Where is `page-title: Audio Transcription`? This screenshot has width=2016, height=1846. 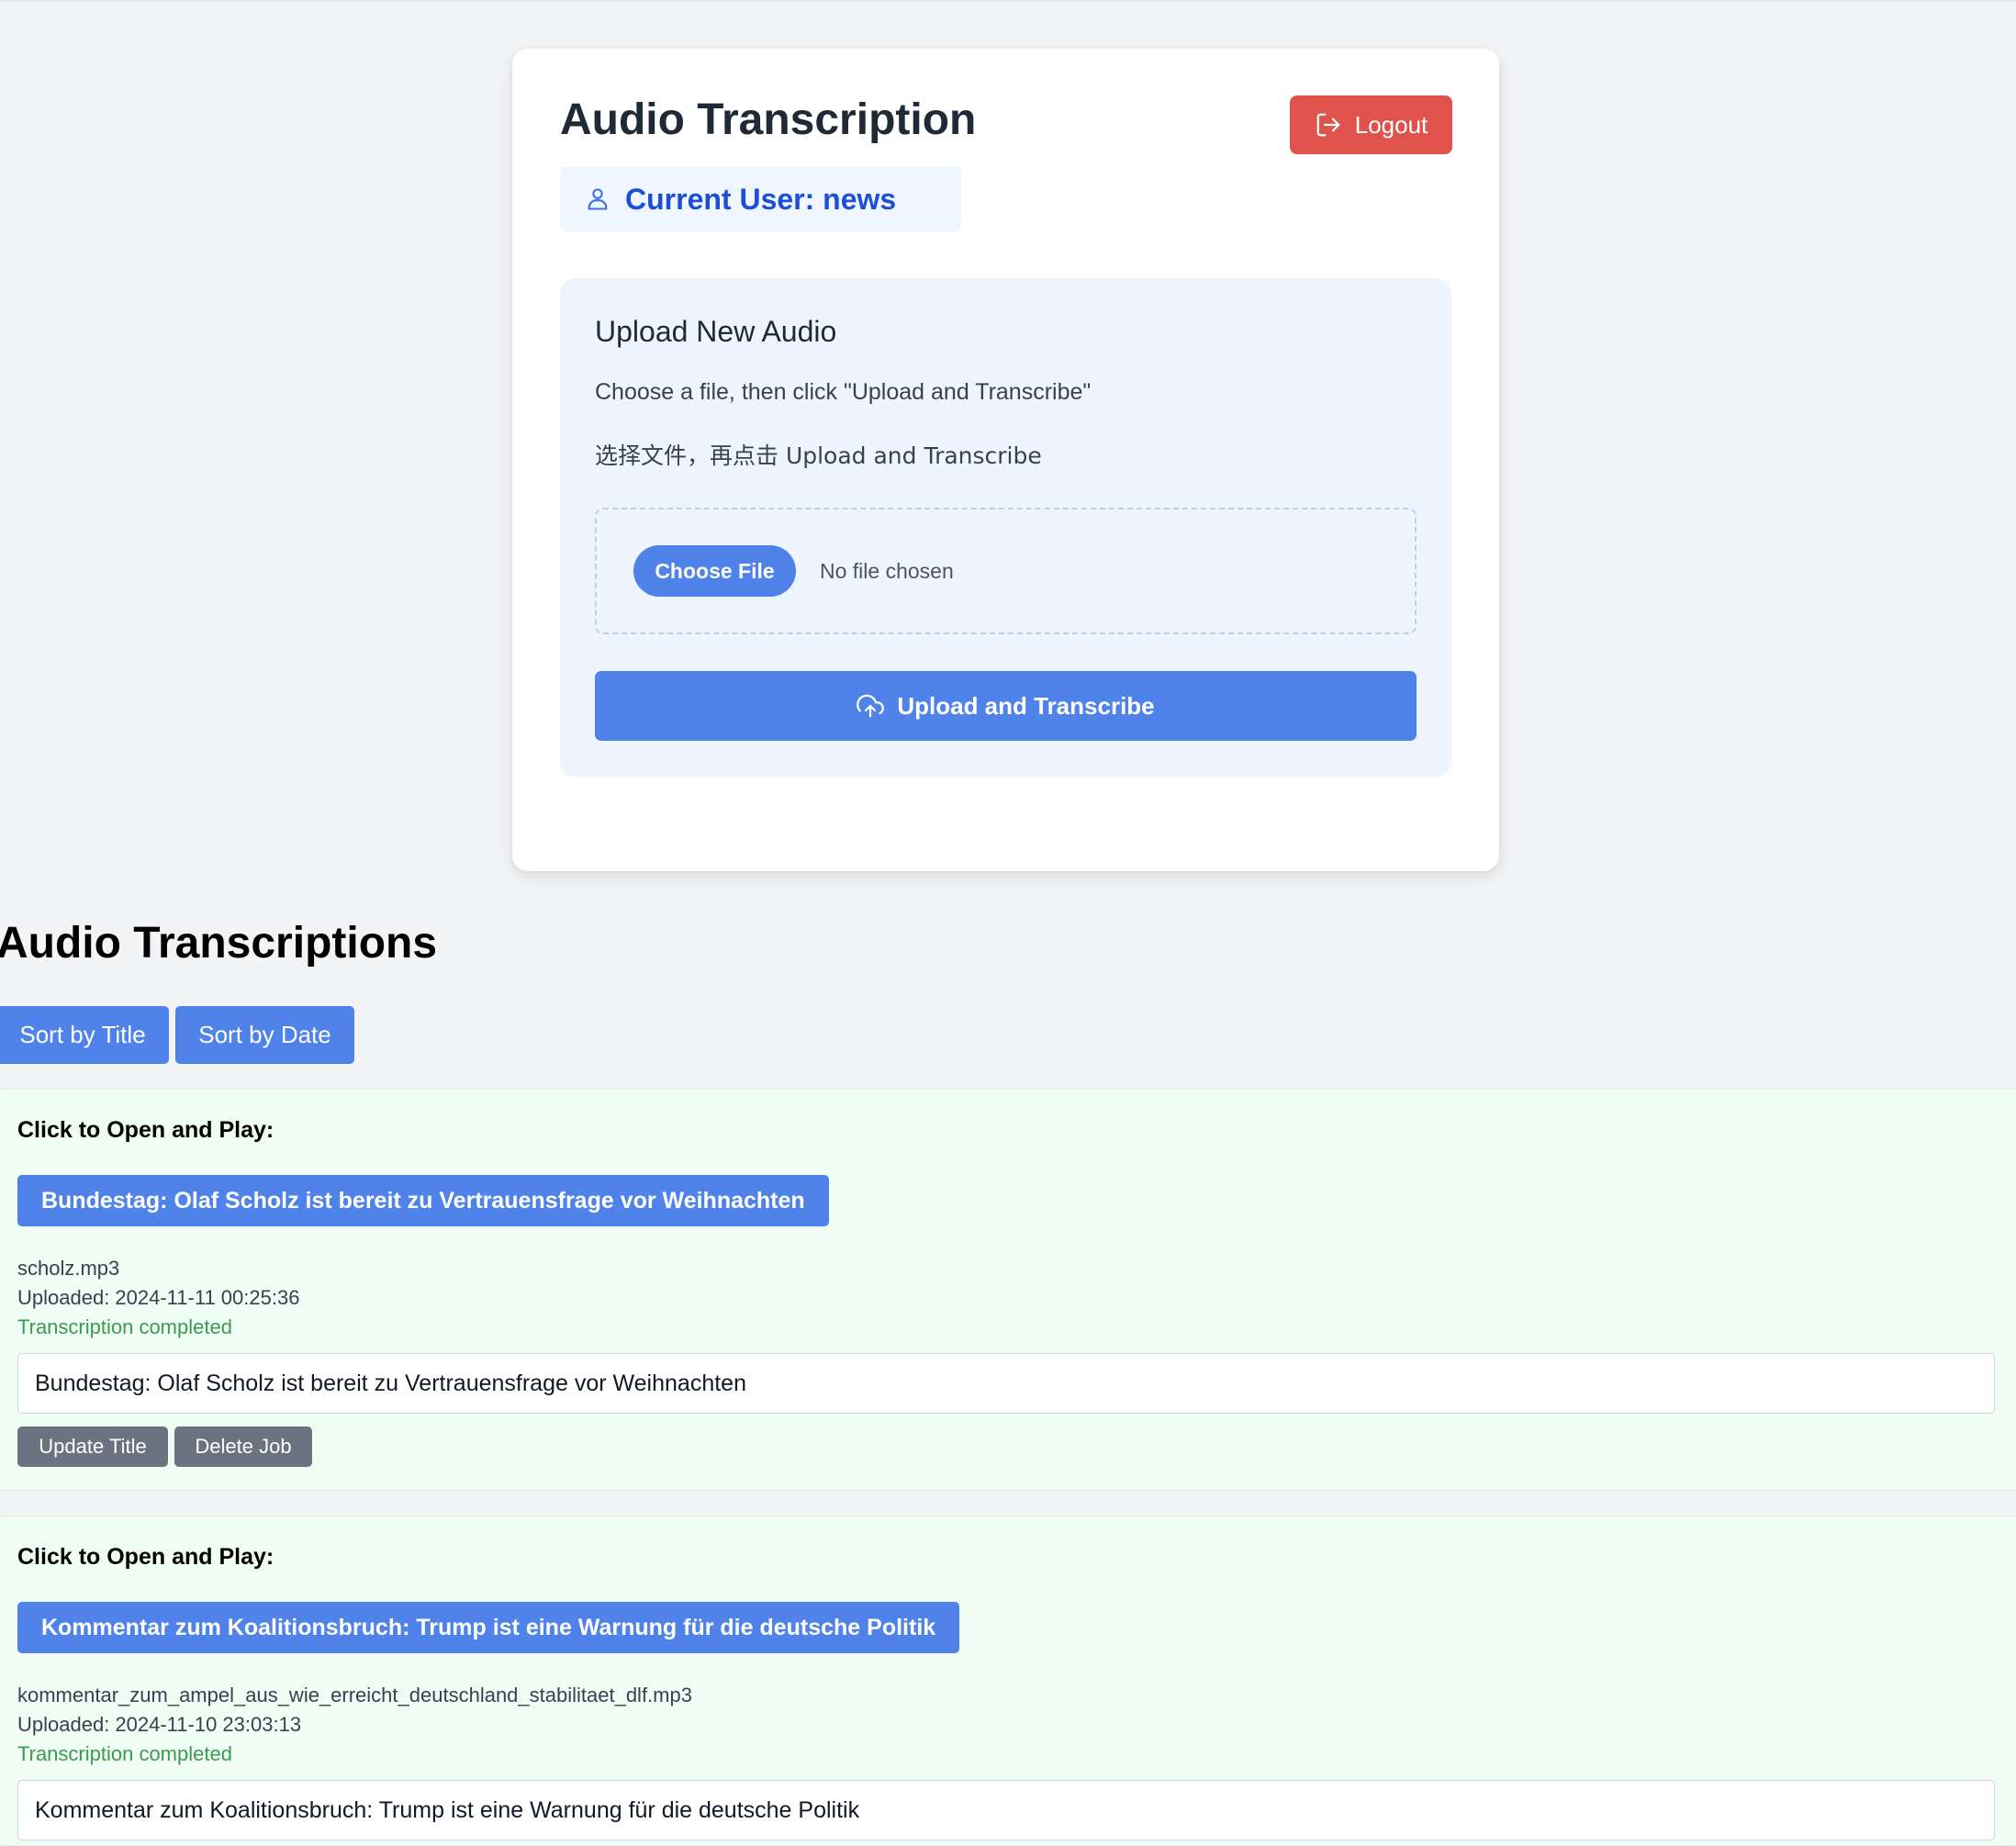
page-title: Audio Transcription is located at coordinates (768, 120).